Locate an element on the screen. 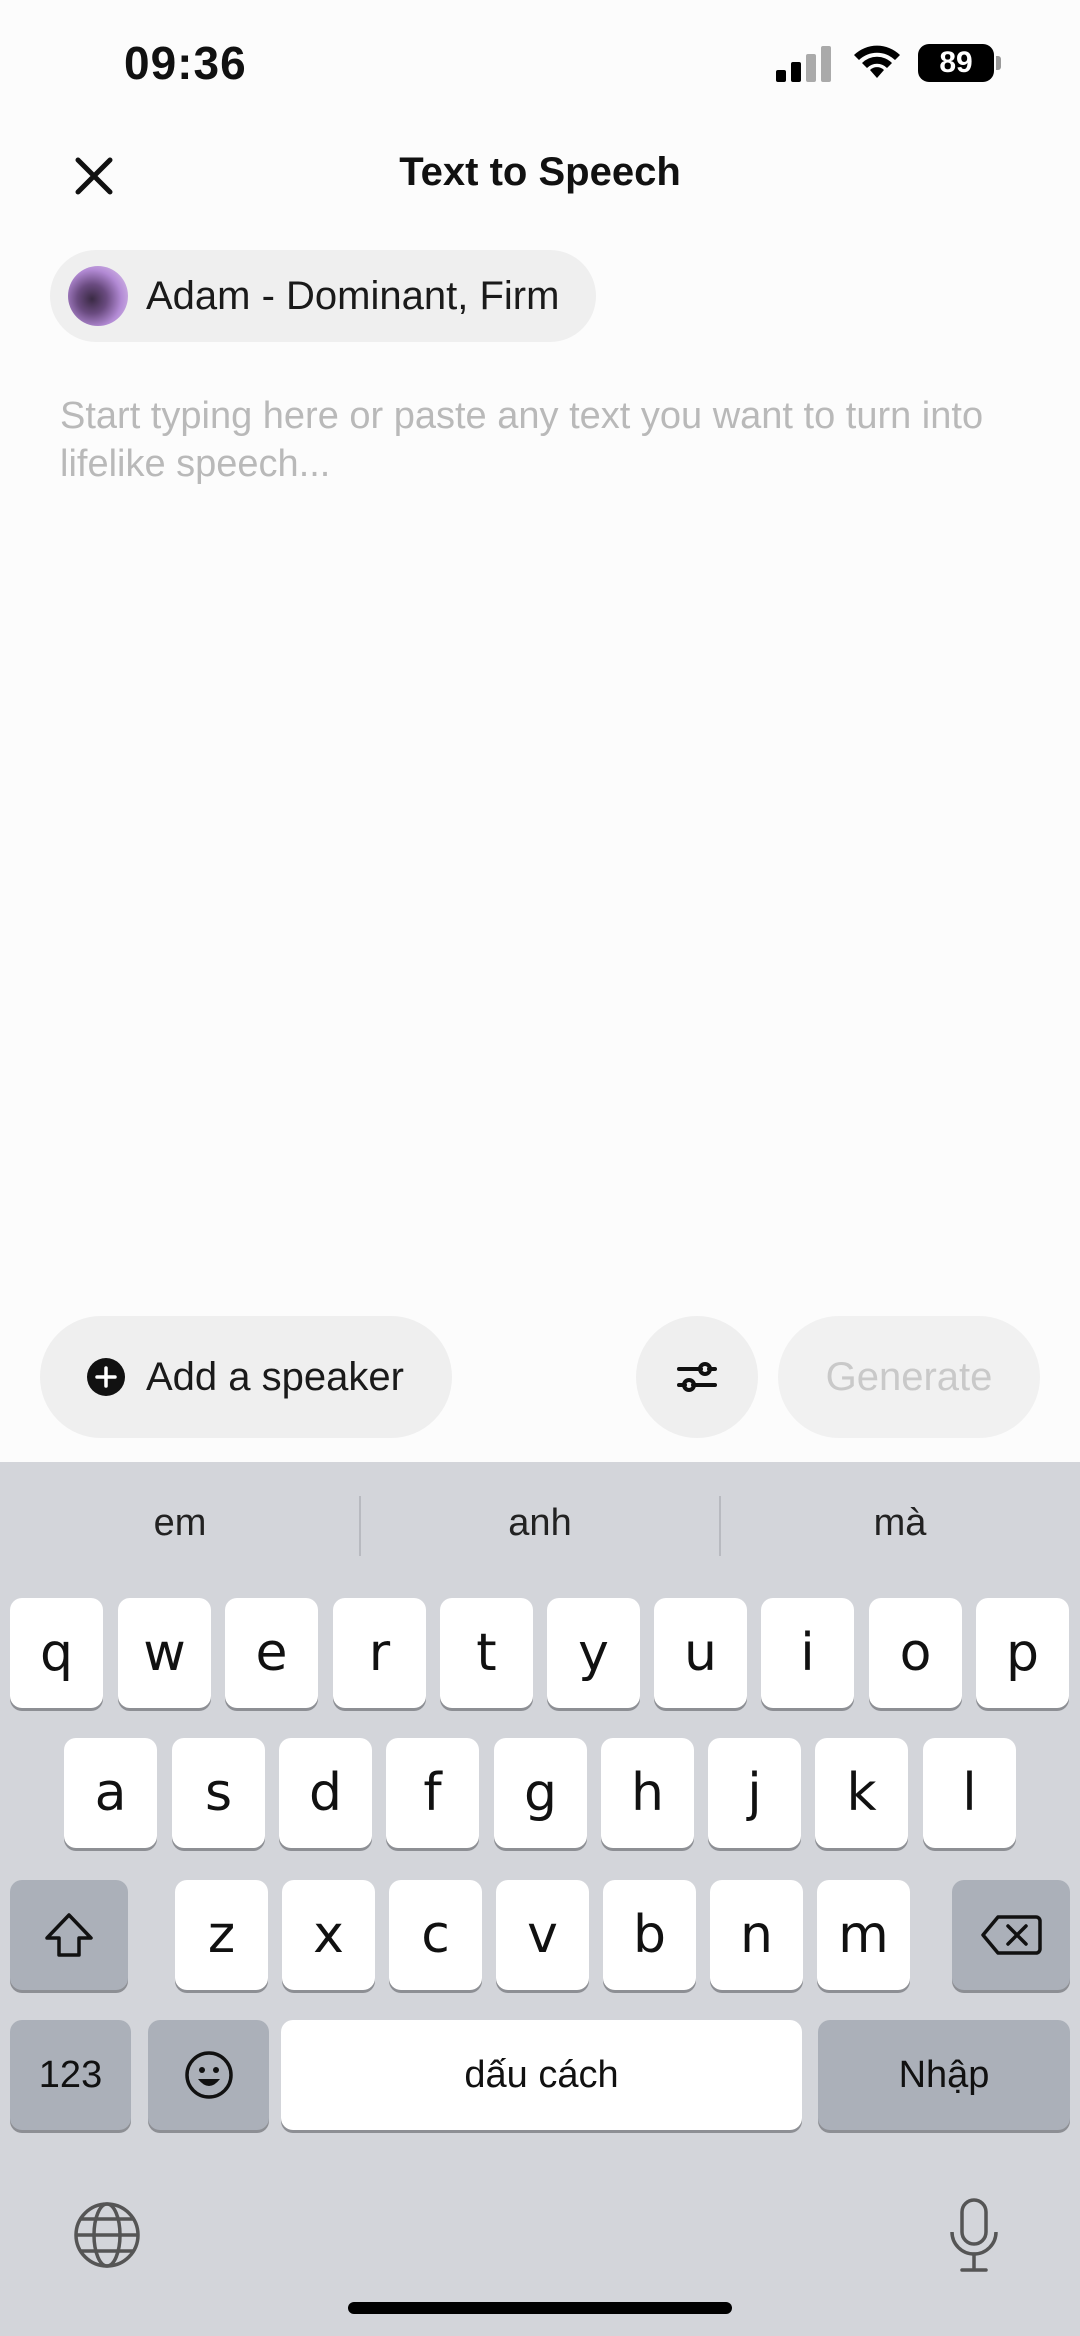 The width and height of the screenshot is (1080, 2336). microphone-icon is located at coordinates (974, 2236).